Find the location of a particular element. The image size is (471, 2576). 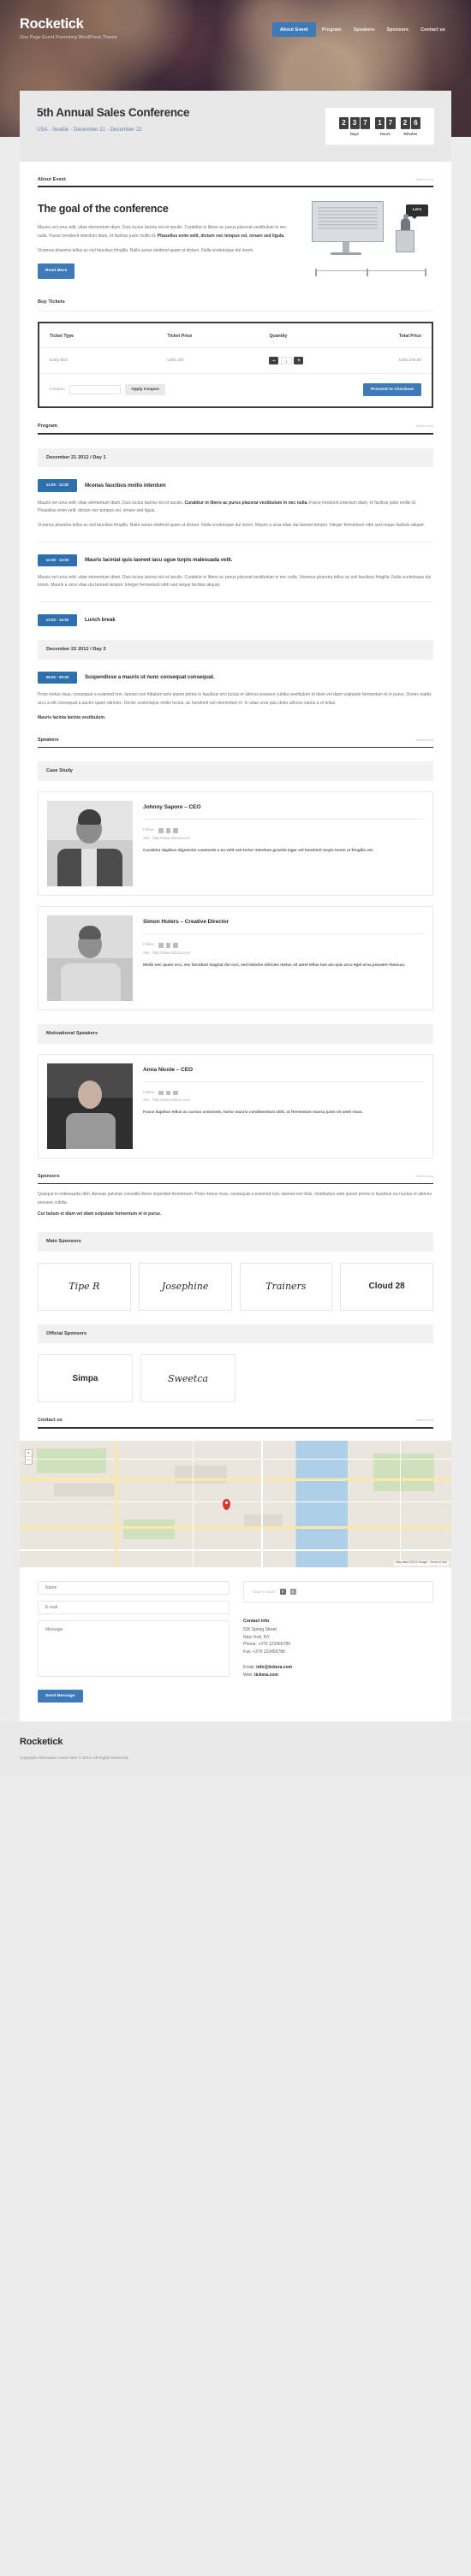

map-road is located at coordinates (235, 1480).